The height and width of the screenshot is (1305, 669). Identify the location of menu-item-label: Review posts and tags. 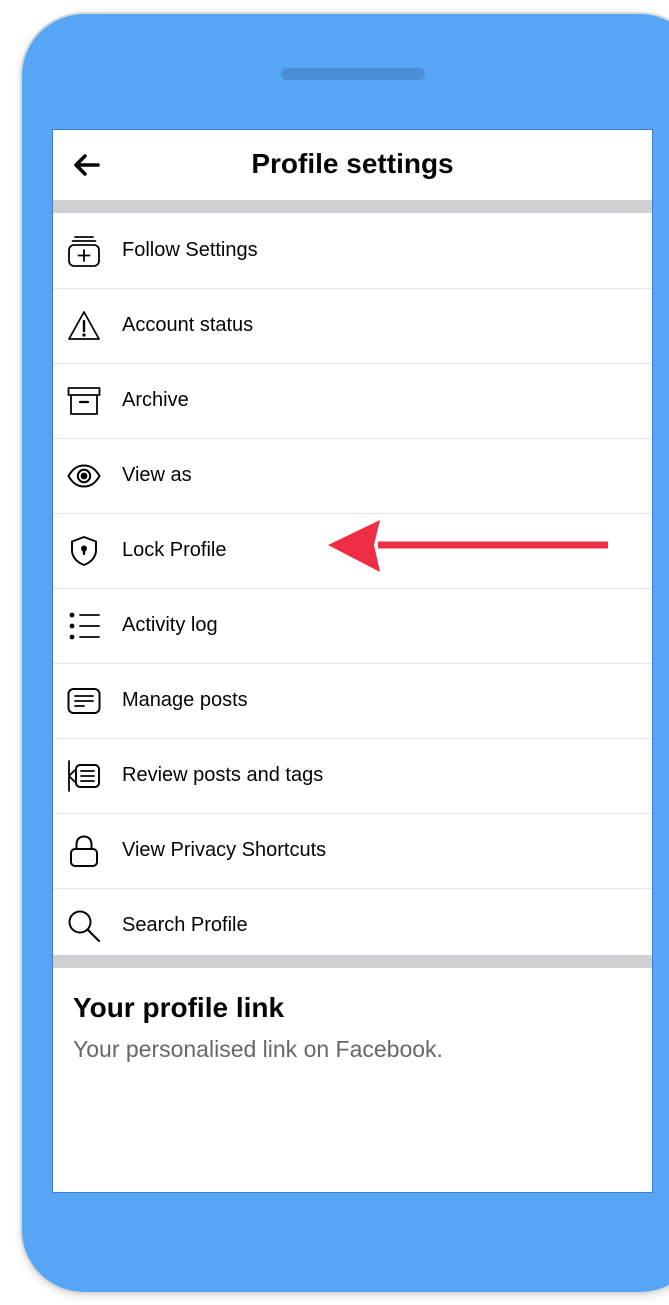
(223, 775).